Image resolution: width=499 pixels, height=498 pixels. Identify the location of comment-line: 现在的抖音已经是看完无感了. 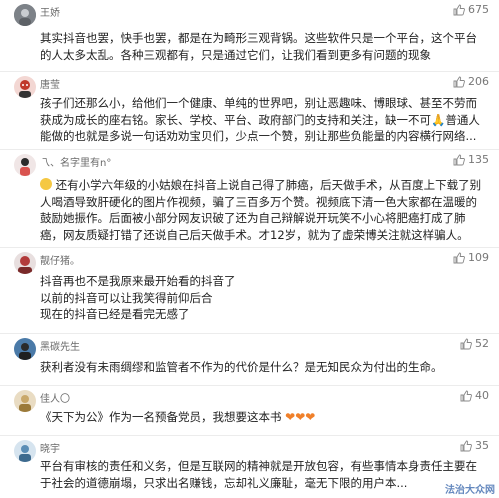
(115, 314).